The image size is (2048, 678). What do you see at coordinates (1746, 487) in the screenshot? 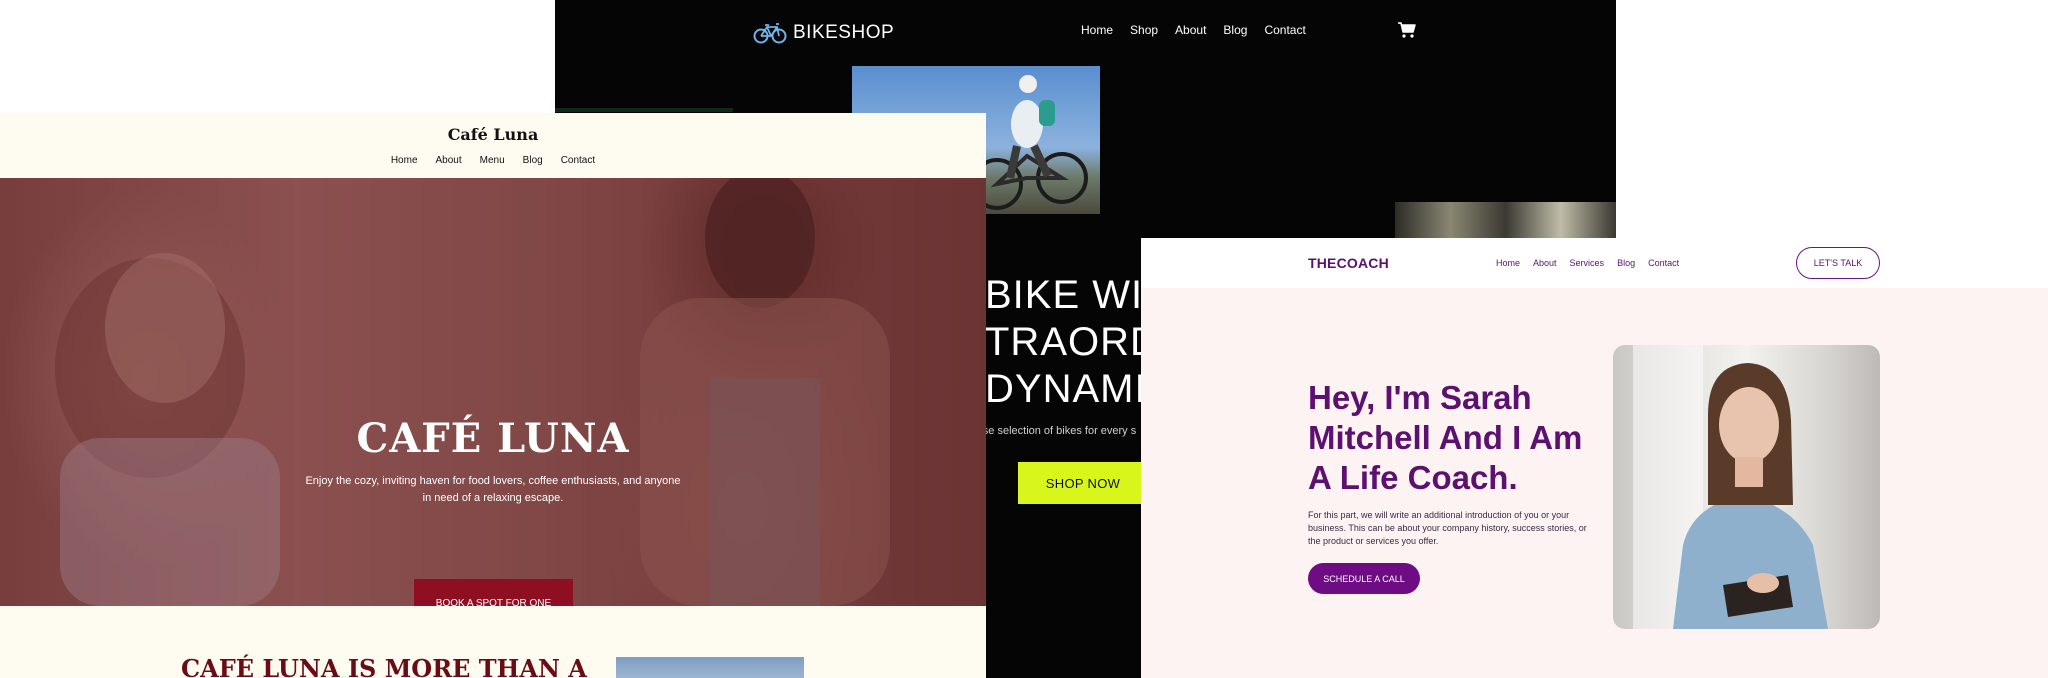
I see `coach-portrait-photo` at bounding box center [1746, 487].